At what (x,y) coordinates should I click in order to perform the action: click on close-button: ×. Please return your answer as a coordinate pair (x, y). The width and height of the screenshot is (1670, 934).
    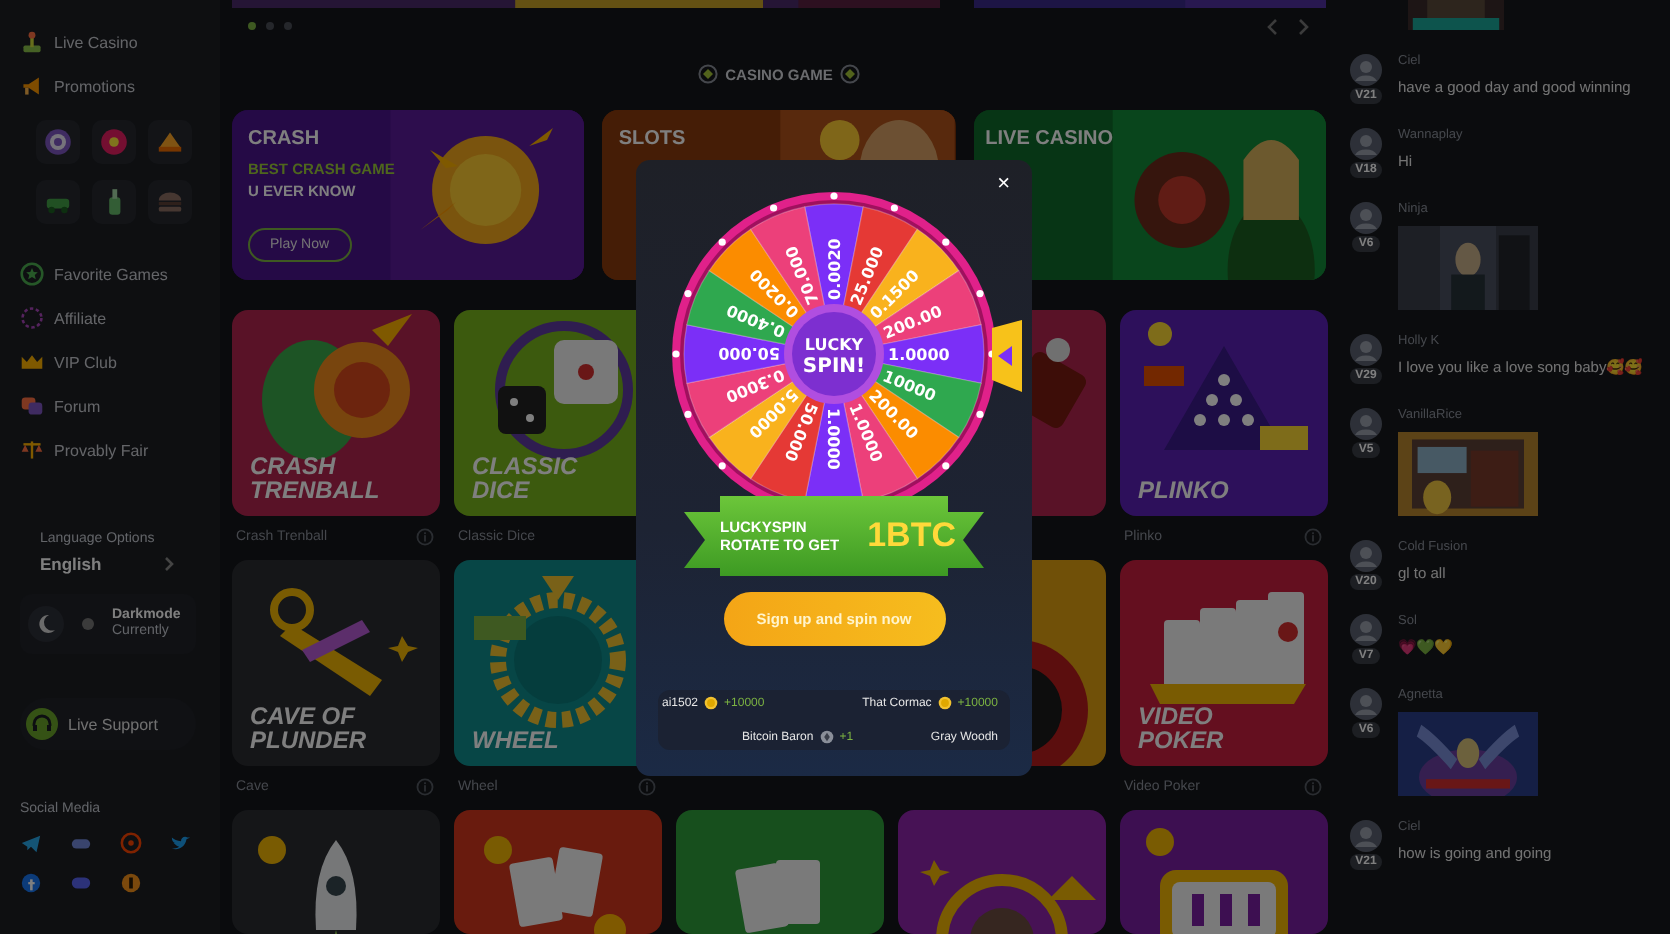
    Looking at the image, I should click on (1003, 184).